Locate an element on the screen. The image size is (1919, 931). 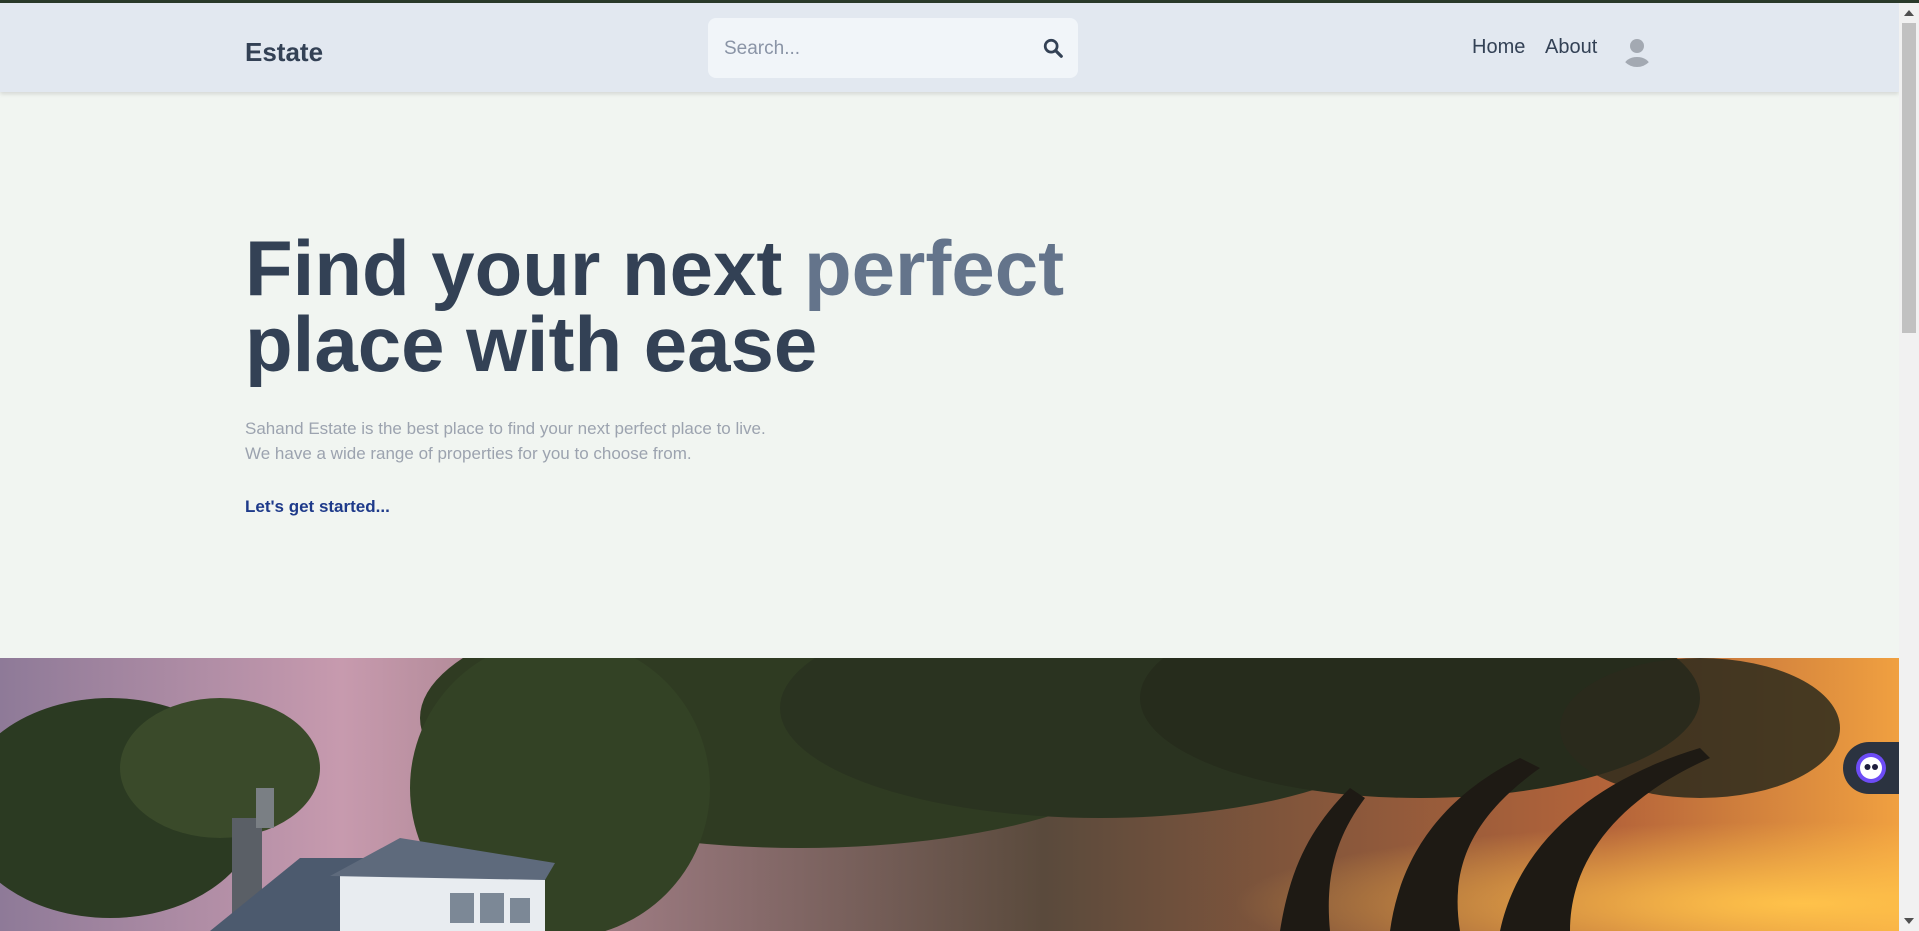
arrow-down-icon is located at coordinates (1909, 921).